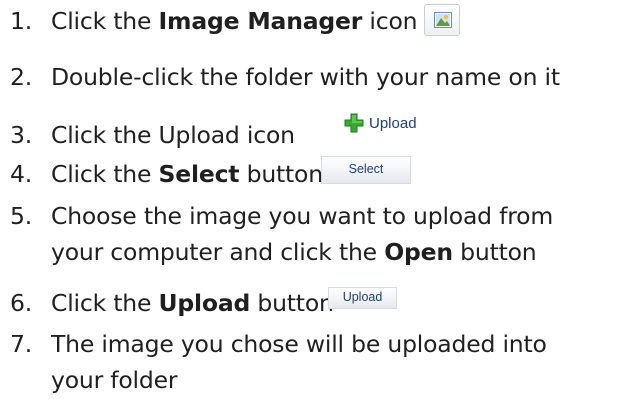 This screenshot has height=399, width=641. I want to click on step-6: 6. Click the Upload button, so click(172, 303).